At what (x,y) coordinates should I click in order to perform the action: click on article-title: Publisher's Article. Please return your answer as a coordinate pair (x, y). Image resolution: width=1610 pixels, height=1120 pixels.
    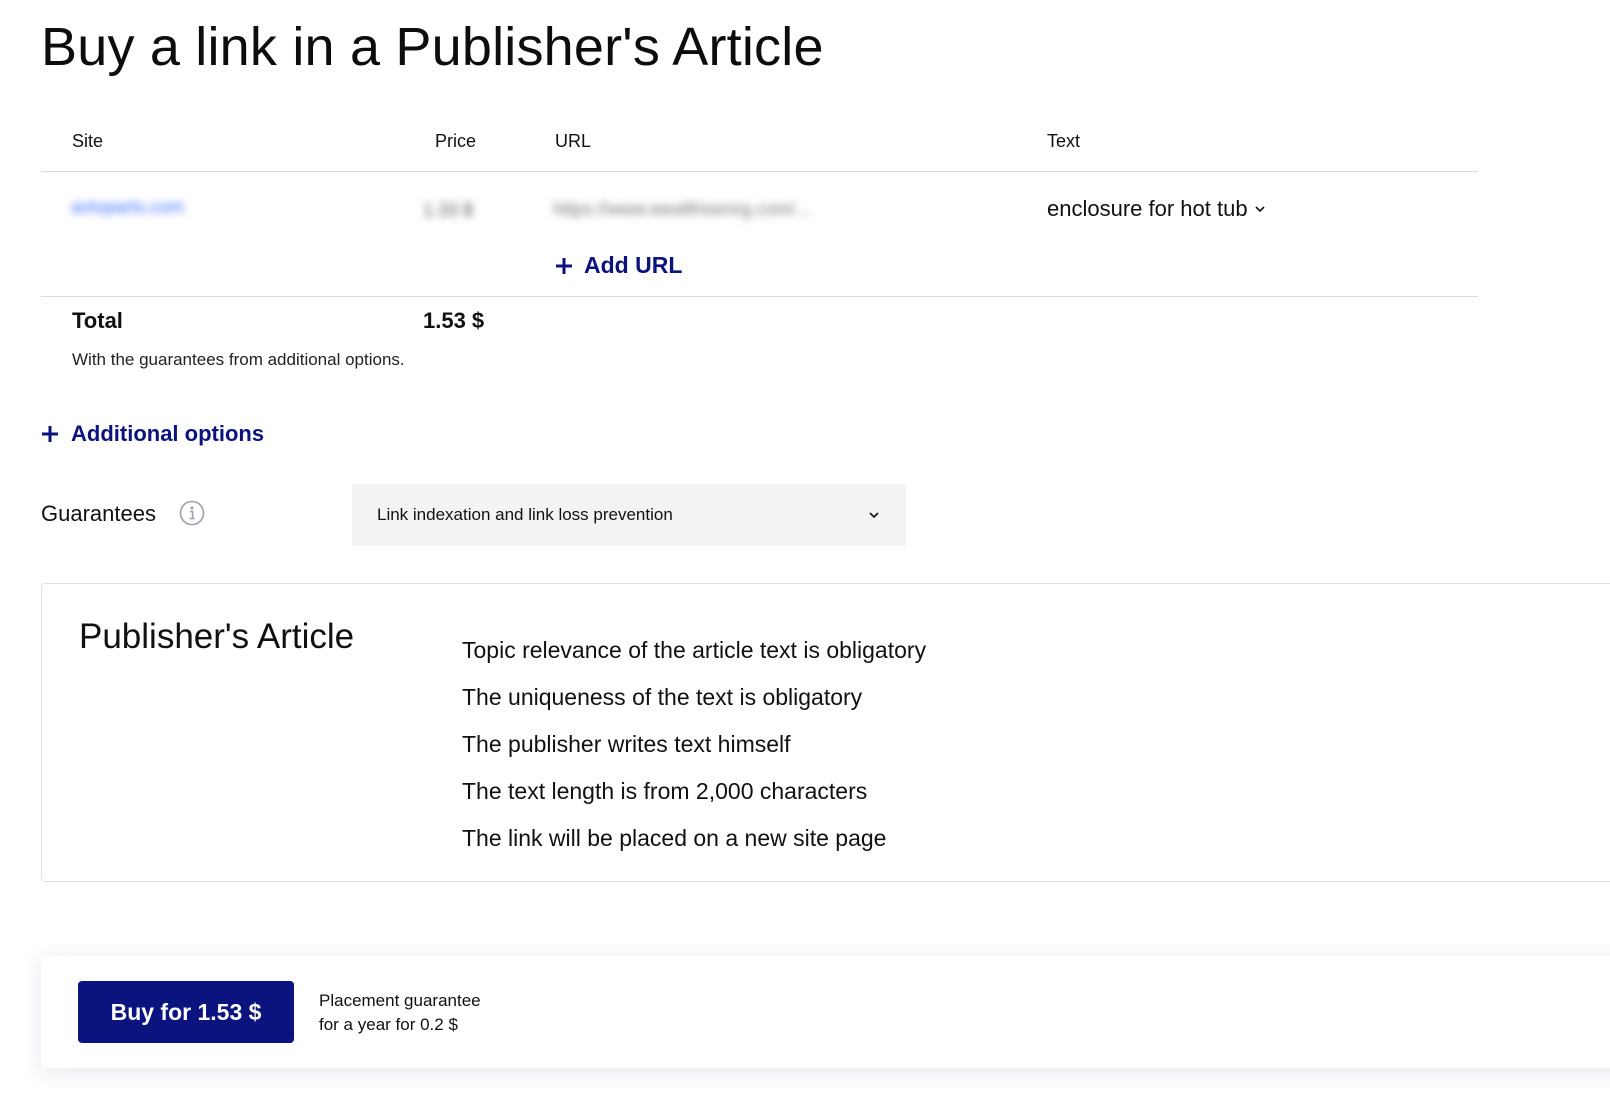
    Looking at the image, I should click on (217, 636).